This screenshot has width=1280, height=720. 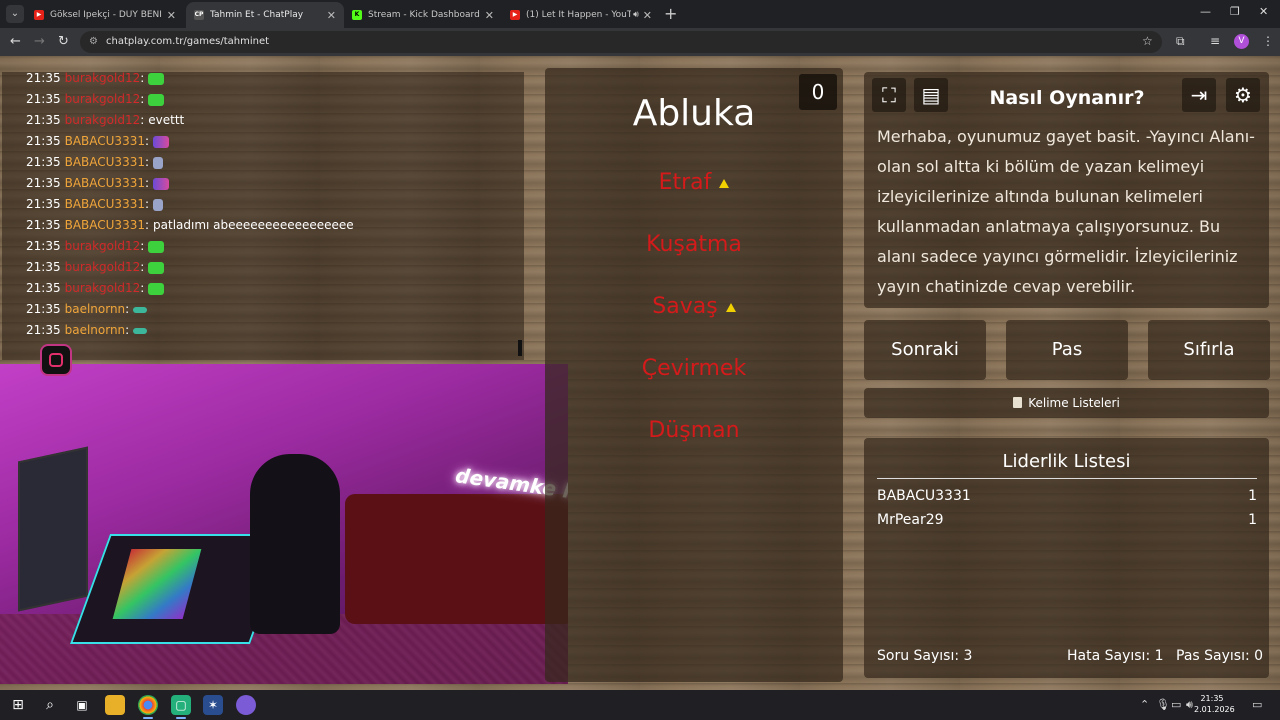 What do you see at coordinates (39, 42) in the screenshot?
I see `forward-icon: →` at bounding box center [39, 42].